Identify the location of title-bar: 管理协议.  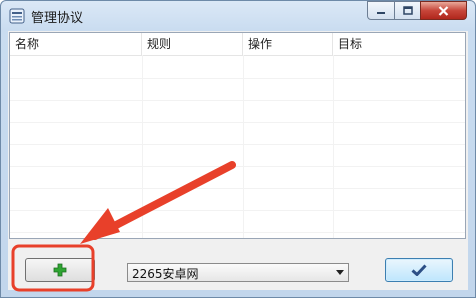
(238, 16).